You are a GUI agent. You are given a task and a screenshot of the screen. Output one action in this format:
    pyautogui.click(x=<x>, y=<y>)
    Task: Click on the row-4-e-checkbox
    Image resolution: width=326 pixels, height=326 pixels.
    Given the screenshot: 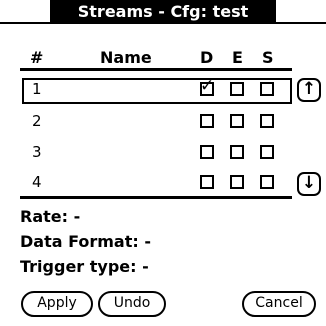 What is the action you would take?
    pyautogui.click(x=237, y=182)
    